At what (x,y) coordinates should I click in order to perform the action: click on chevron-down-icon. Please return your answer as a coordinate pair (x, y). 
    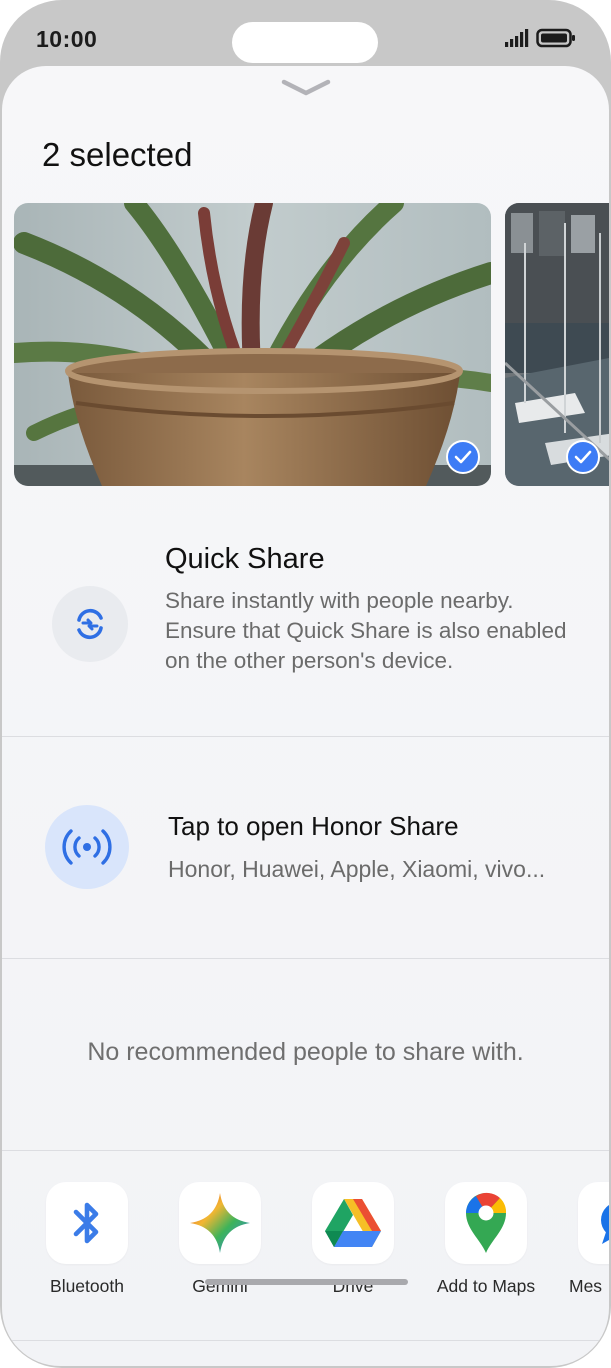
    Looking at the image, I should click on (306, 87).